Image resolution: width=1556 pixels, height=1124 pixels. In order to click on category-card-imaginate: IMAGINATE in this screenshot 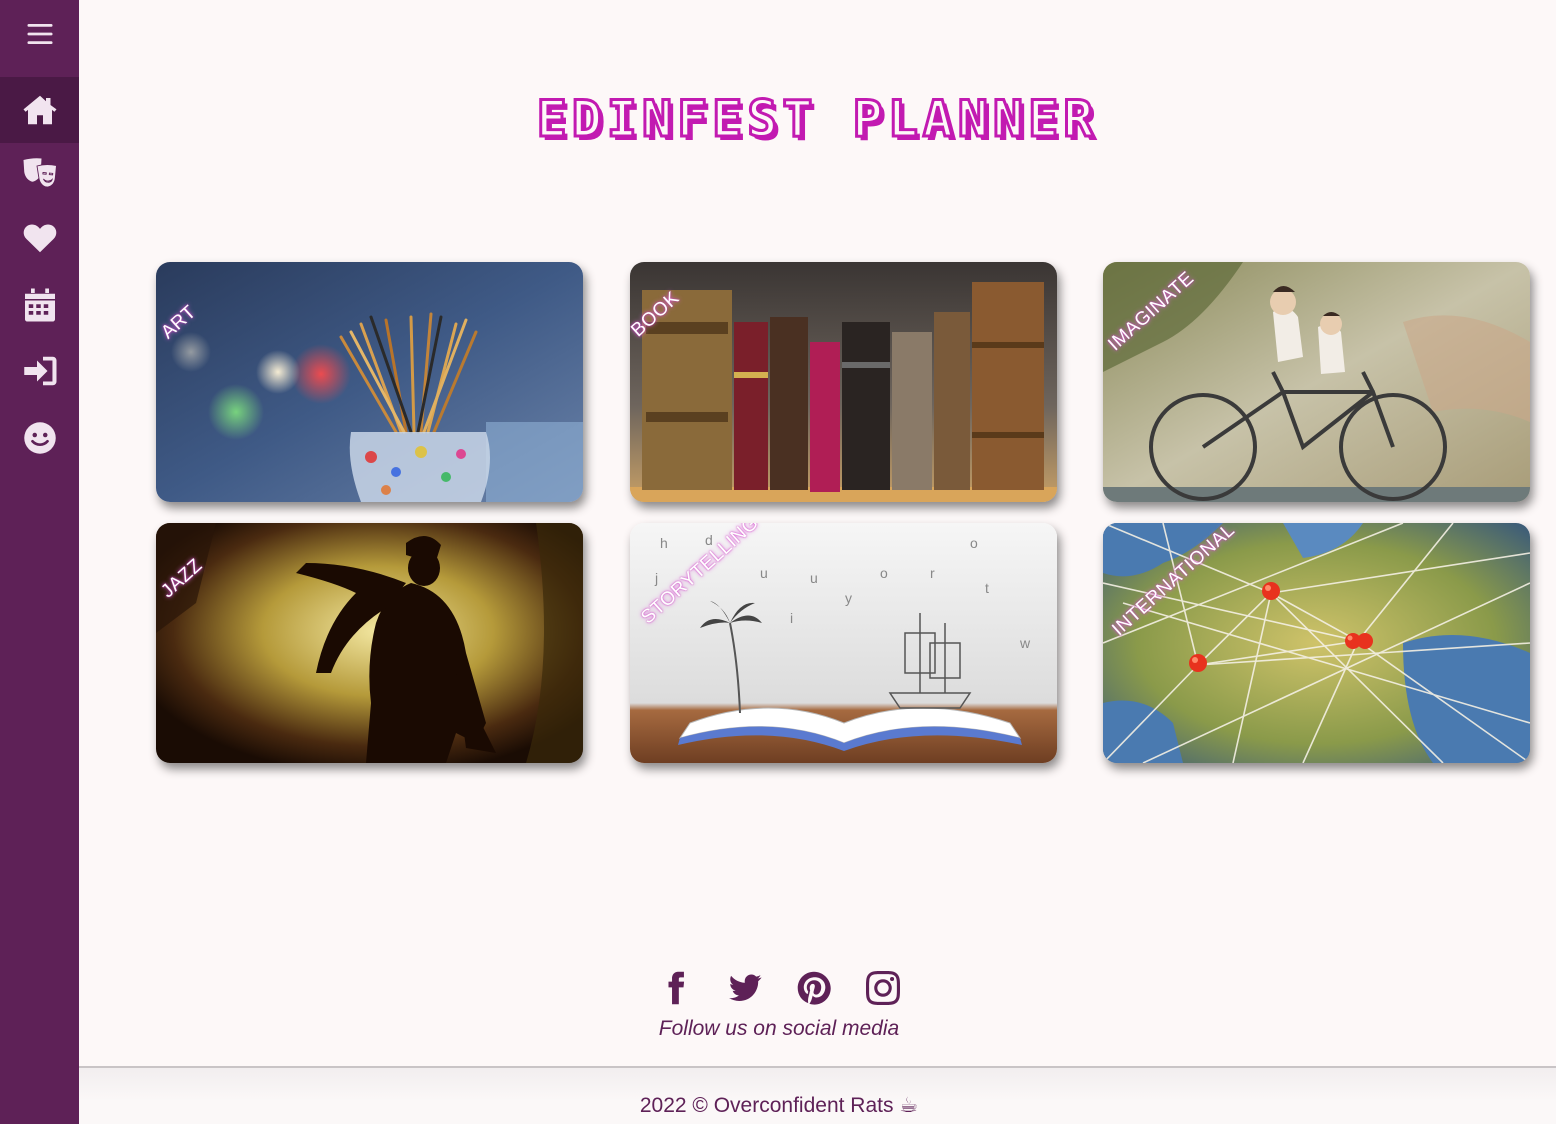, I will do `click(1316, 382)`.